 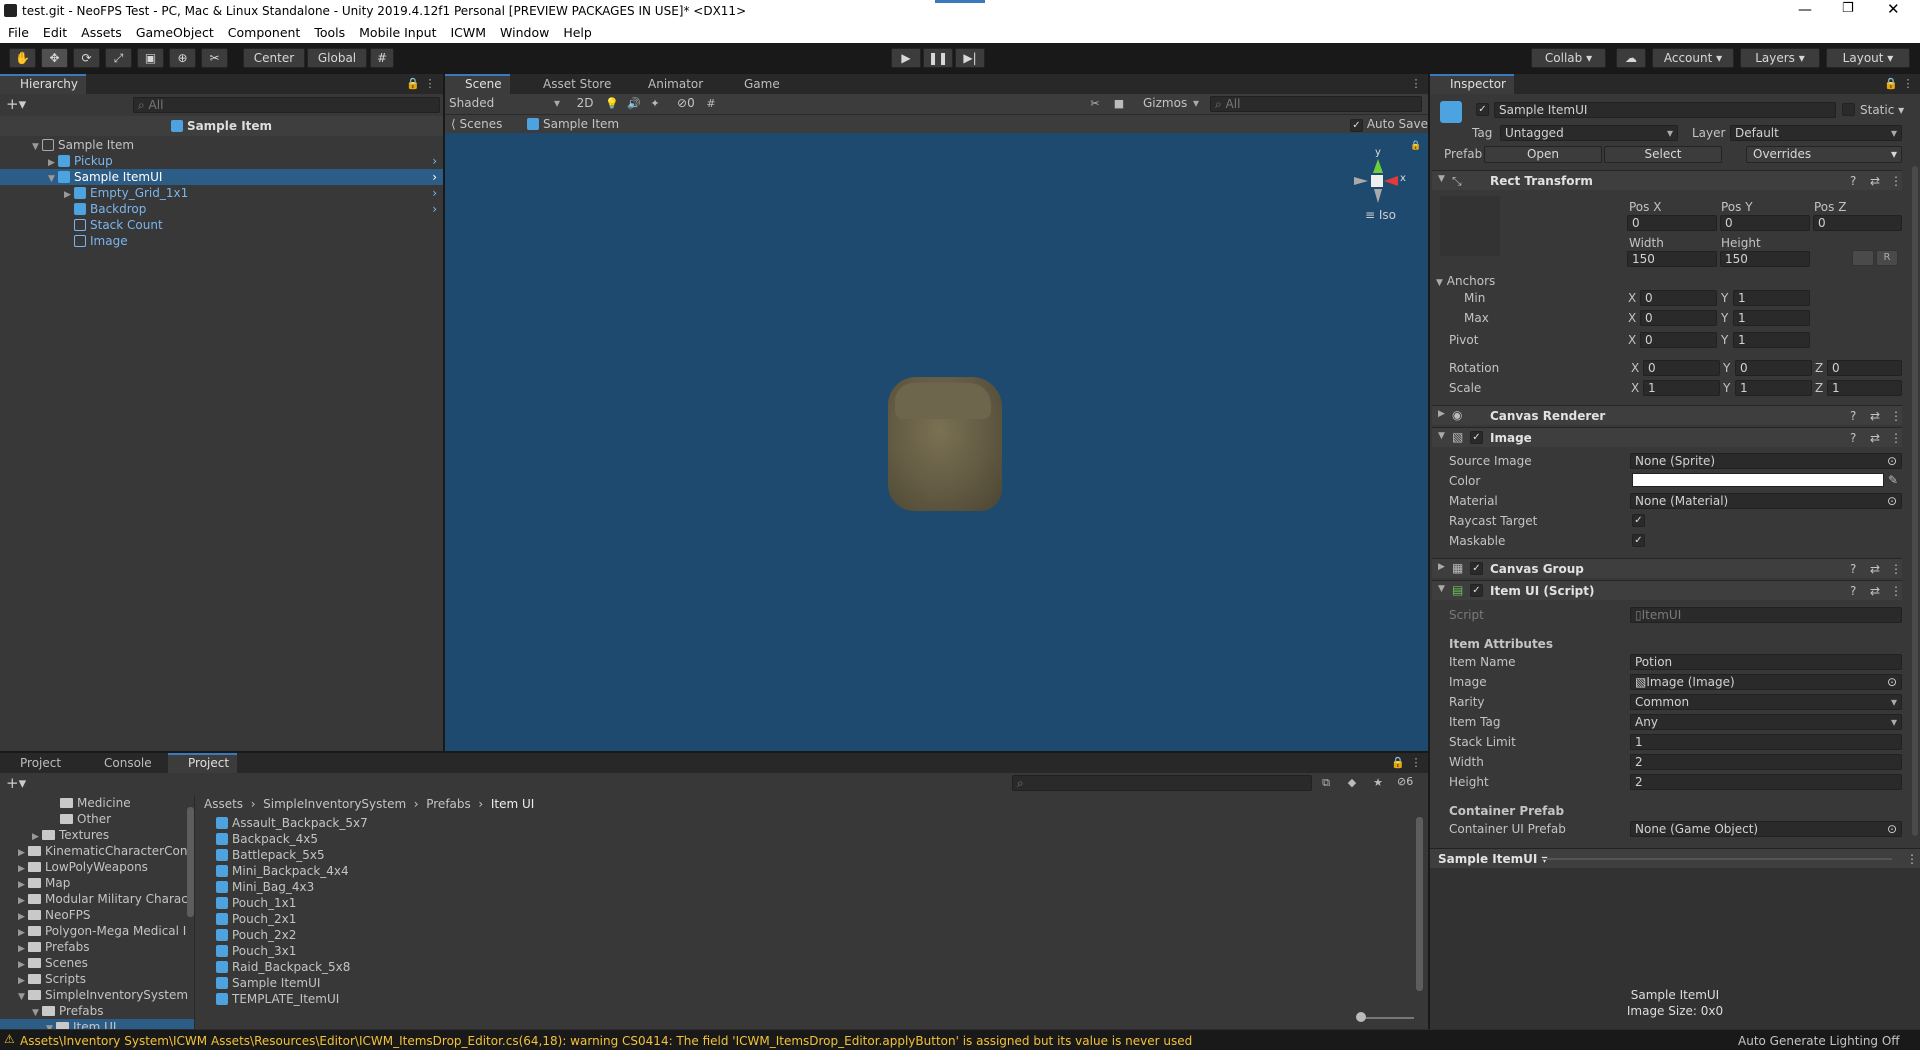 I want to click on raw-edit-button: R, so click(x=1887, y=258).